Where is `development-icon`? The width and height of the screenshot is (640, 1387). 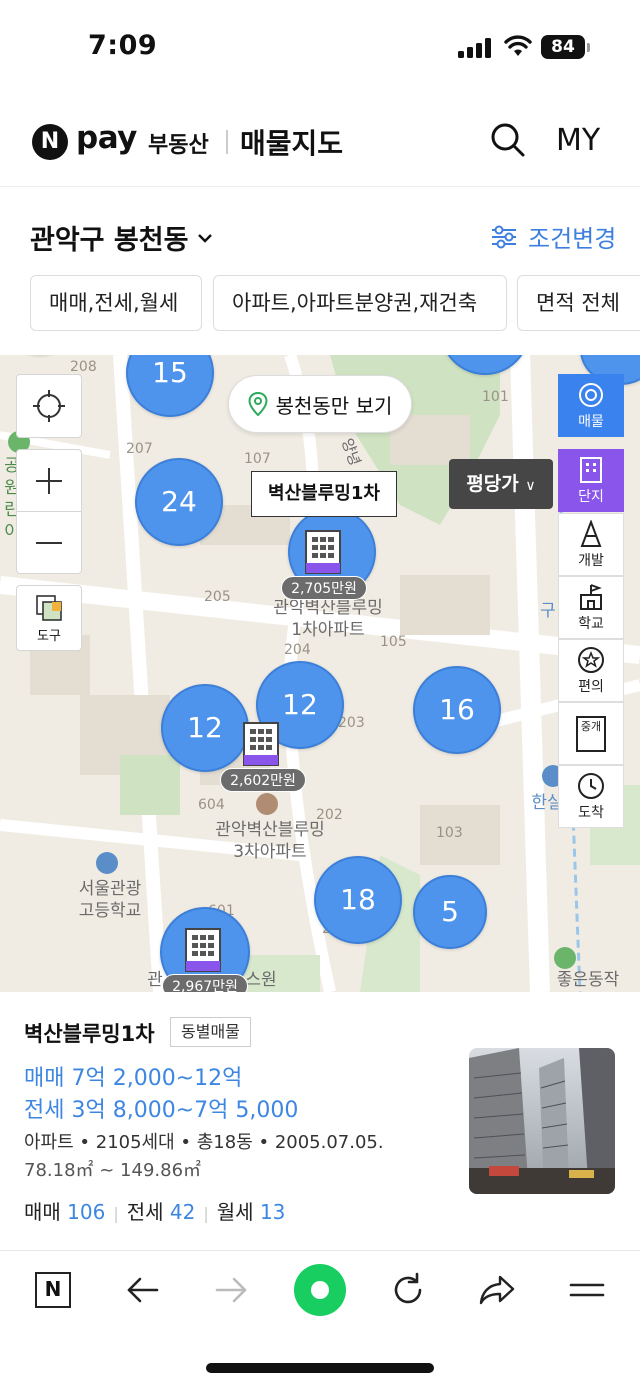 development-icon is located at coordinates (591, 533).